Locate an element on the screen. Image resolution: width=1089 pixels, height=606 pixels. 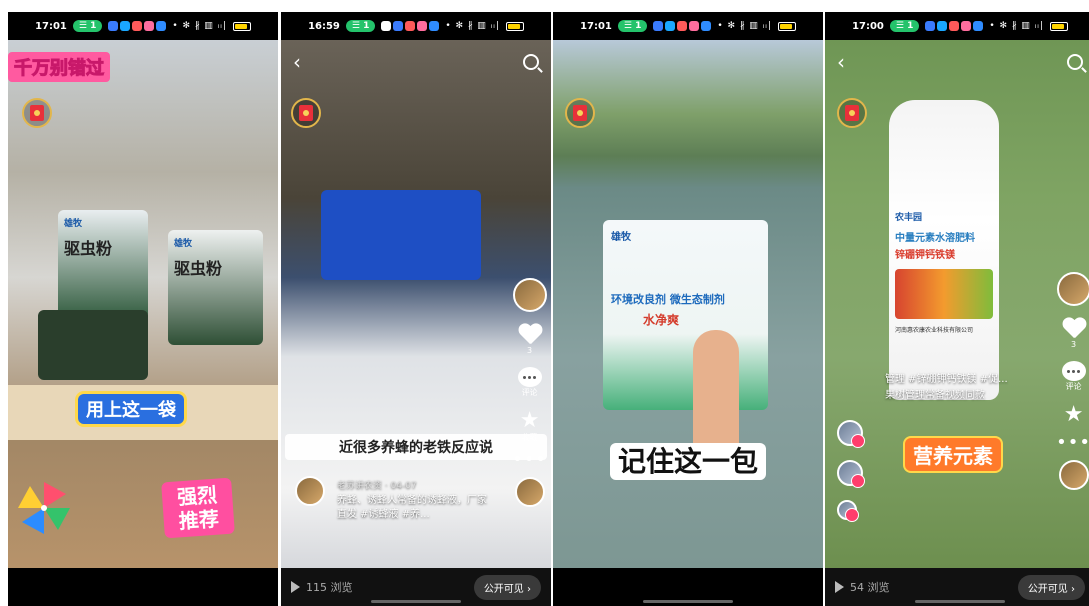
view-count: 115 浏览 is located at coordinates (322, 587).